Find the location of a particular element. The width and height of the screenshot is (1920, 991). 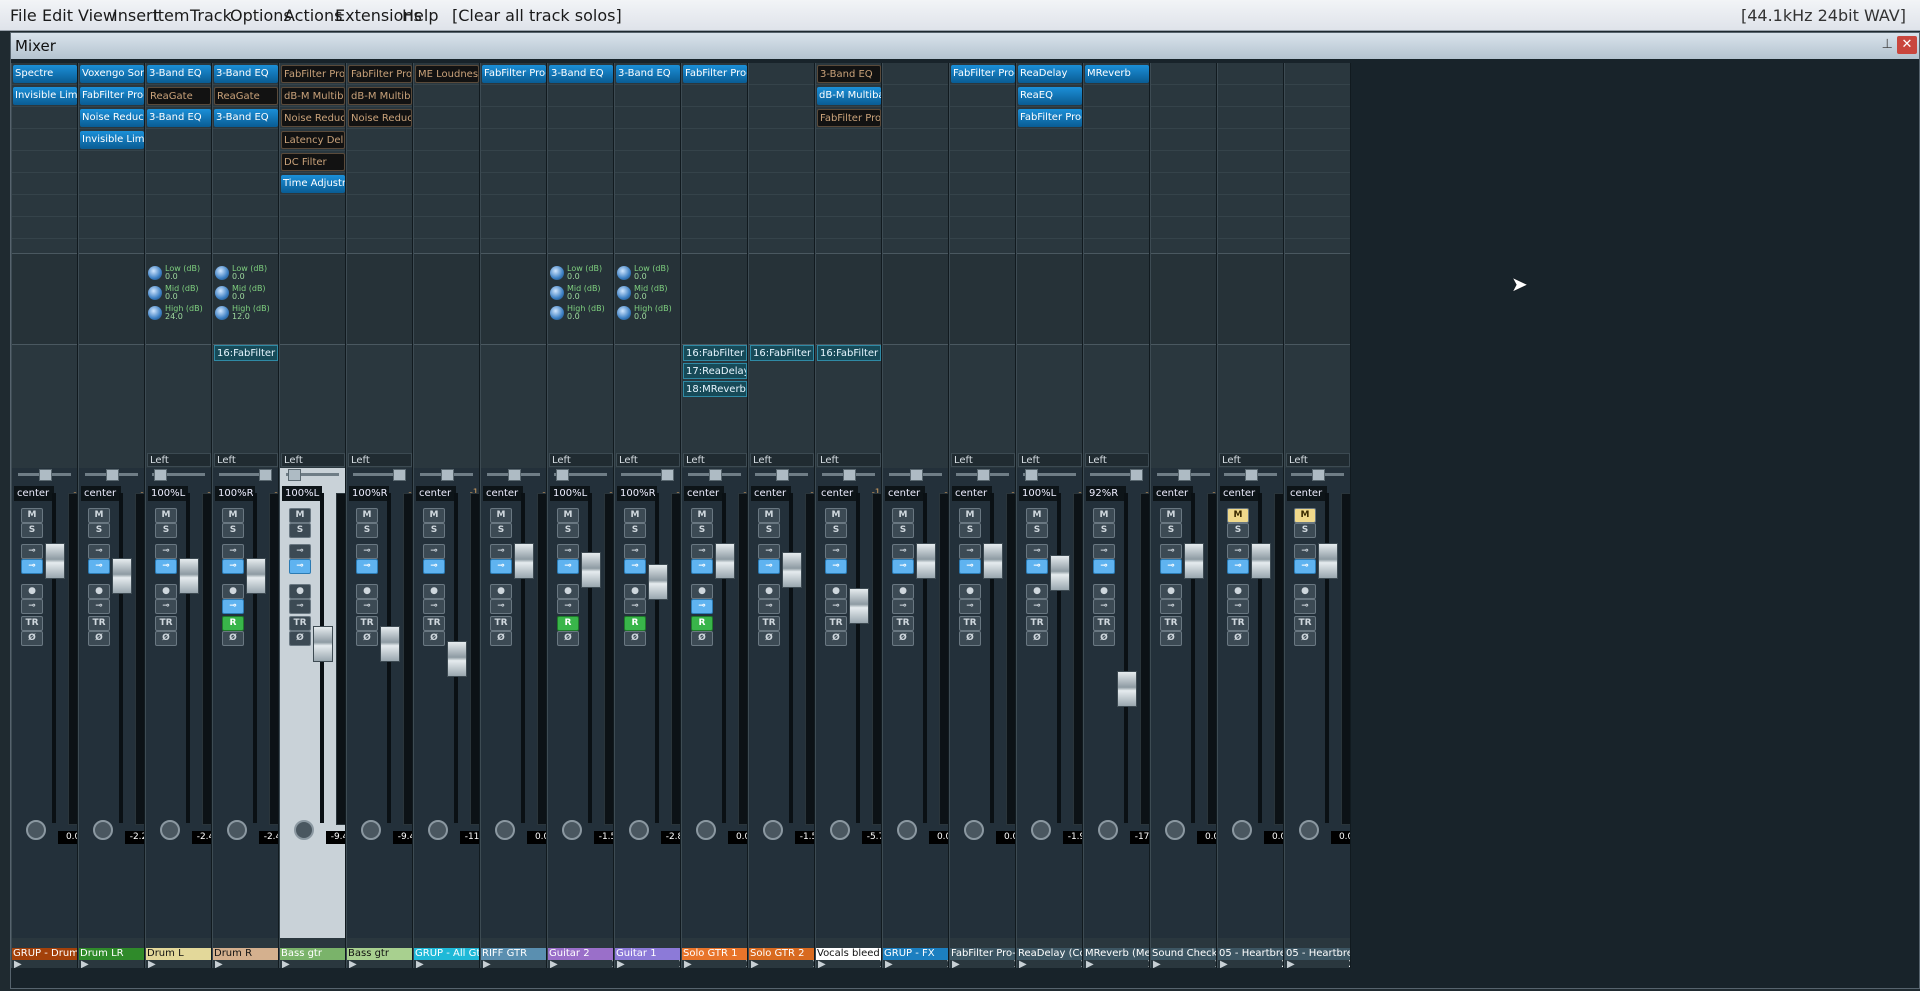

fx-chain: 3-Band EQ ReaGate 3-Band EQ is located at coordinates (245, 158).